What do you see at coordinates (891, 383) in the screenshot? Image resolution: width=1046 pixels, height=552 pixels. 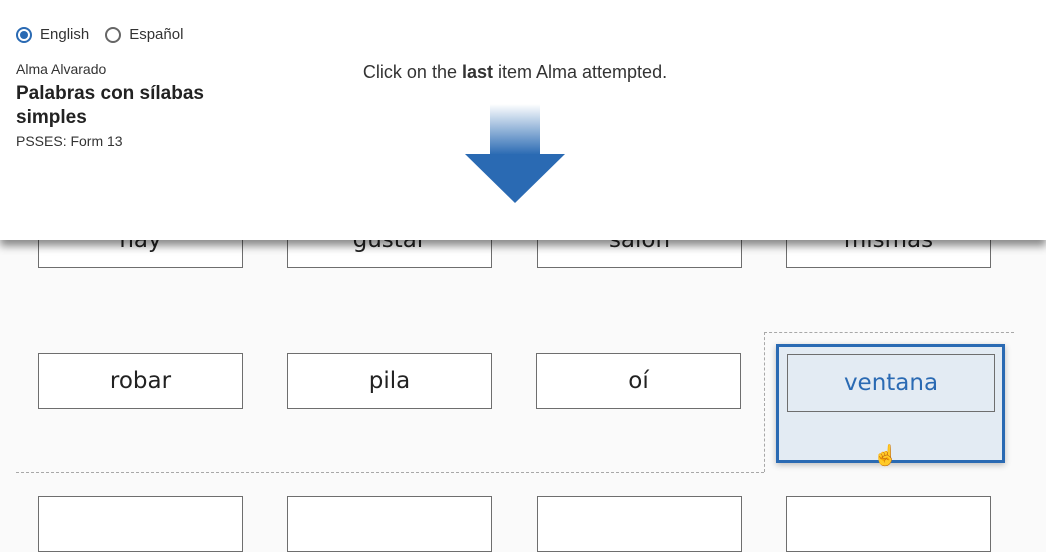 I see `word-item-selected: ventana` at bounding box center [891, 383].